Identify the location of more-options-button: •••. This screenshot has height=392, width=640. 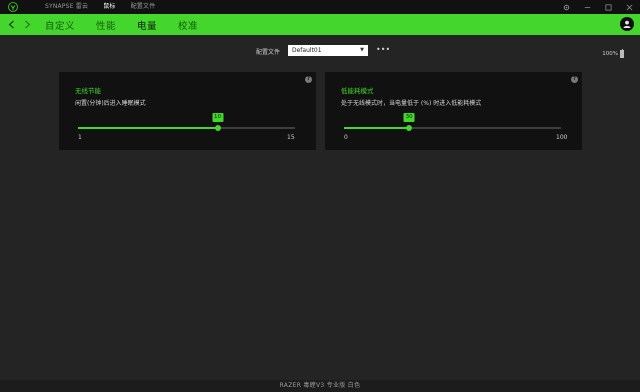
(383, 50).